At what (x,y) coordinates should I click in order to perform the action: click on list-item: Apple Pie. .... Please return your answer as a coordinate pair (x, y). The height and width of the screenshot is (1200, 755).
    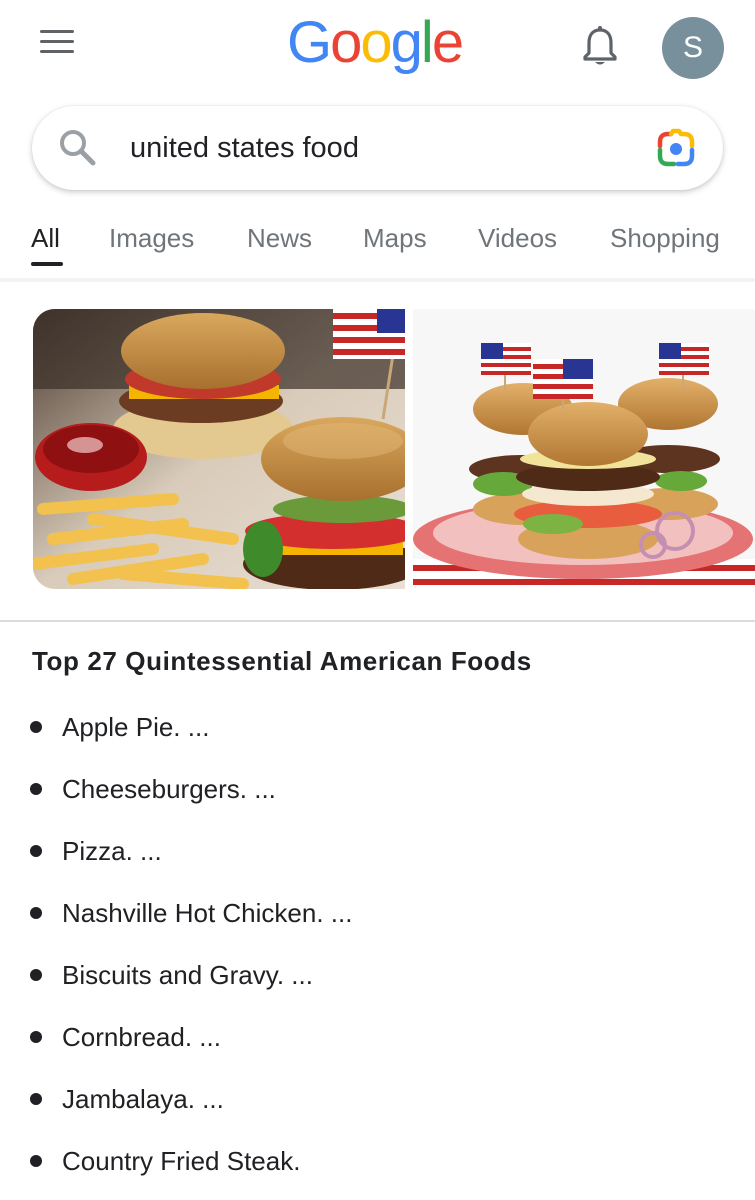
    Looking at the image, I should click on (377, 727).